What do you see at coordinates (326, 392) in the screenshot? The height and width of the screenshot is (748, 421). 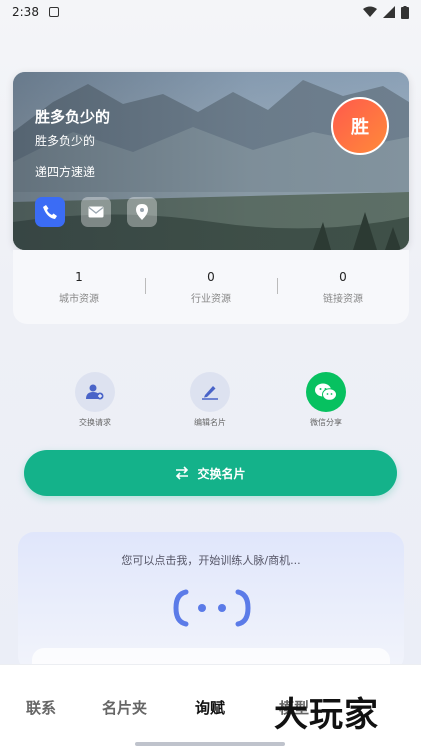 I see `wechat-icon` at bounding box center [326, 392].